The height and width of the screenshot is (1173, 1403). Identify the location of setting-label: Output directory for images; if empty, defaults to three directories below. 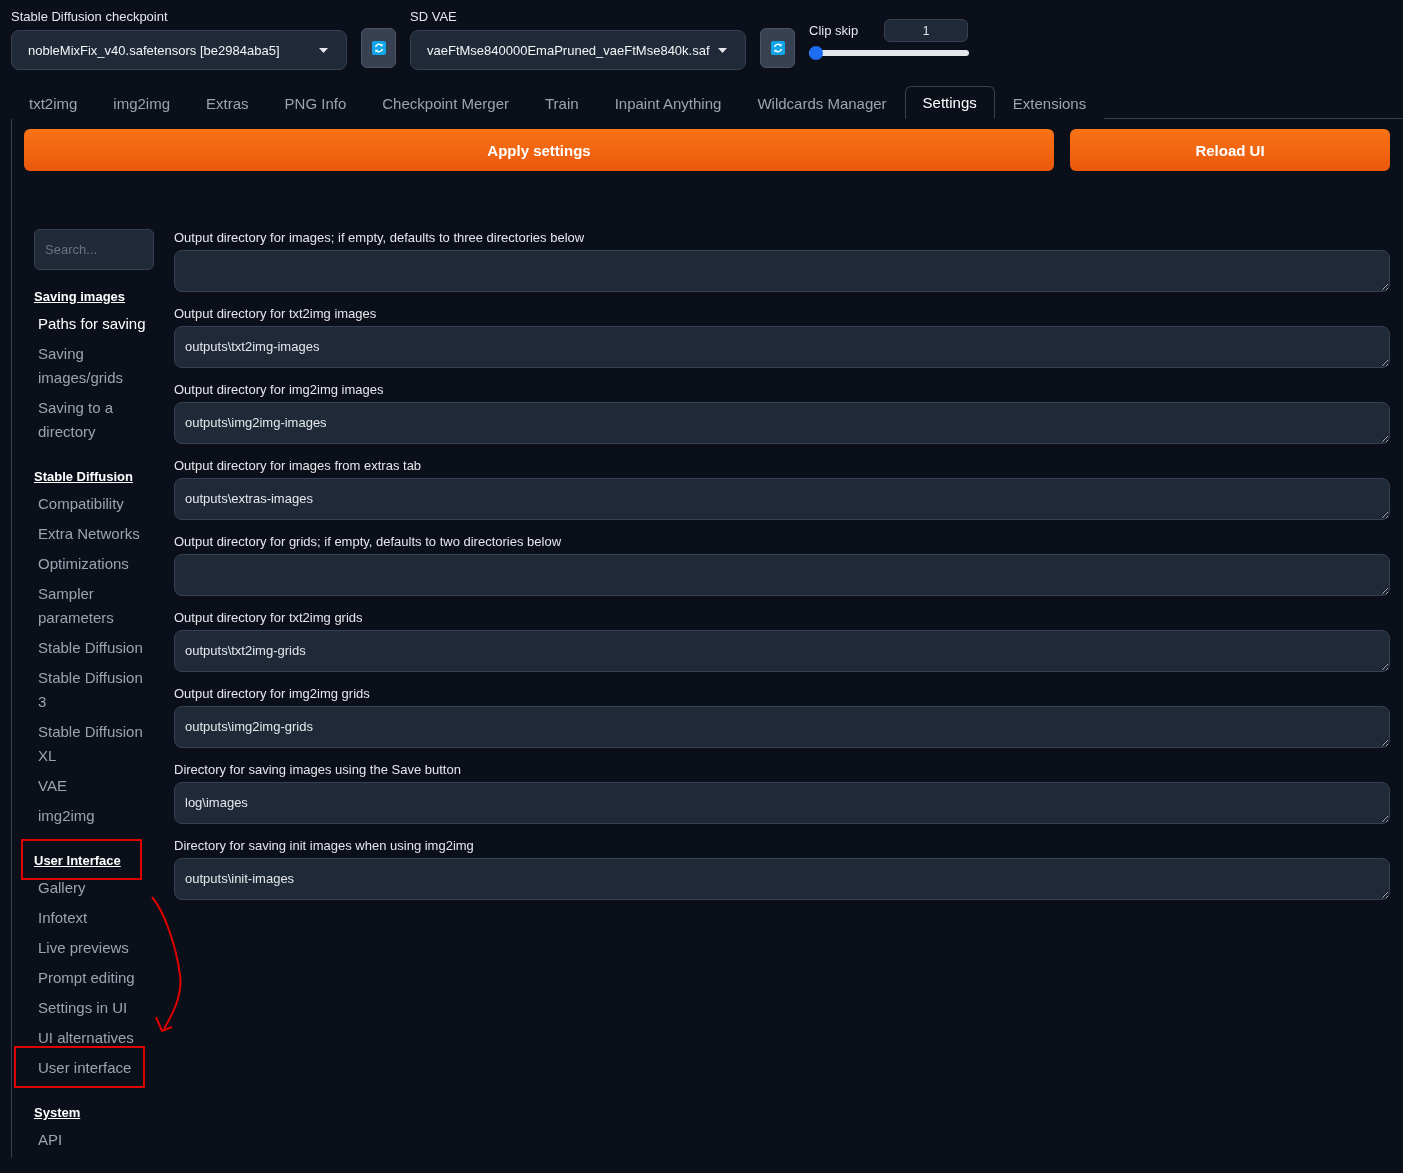
(380, 238).